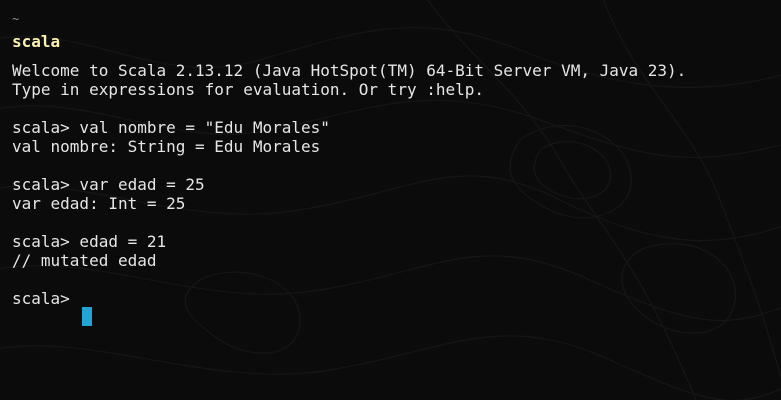 This screenshot has width=781, height=400. What do you see at coordinates (349, 298) in the screenshot?
I see `command-prompt: scala>` at bounding box center [349, 298].